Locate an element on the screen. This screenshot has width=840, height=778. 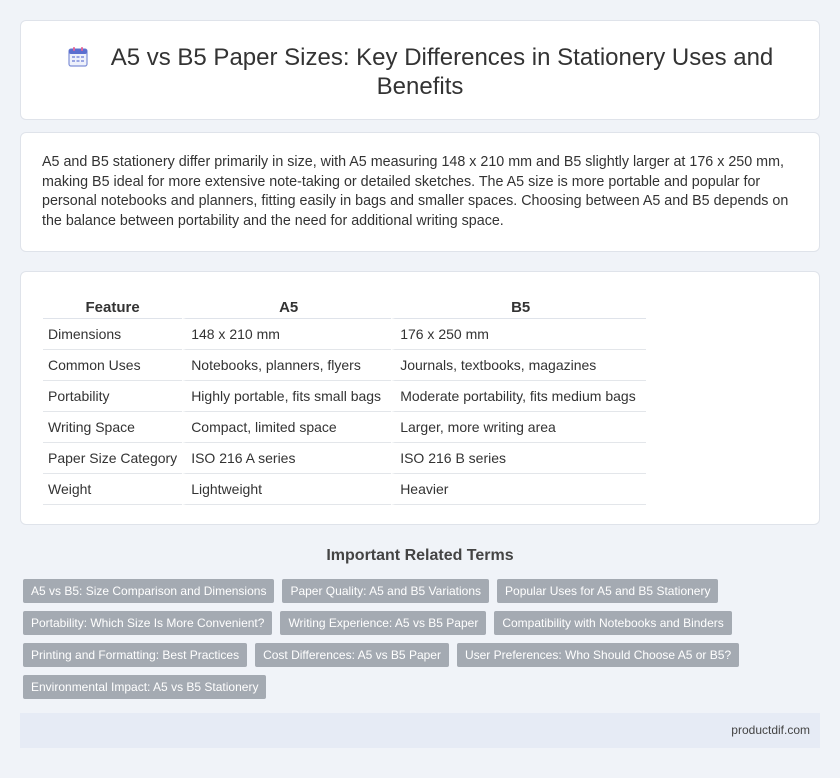
footer: productdif.com is located at coordinates (420, 730).